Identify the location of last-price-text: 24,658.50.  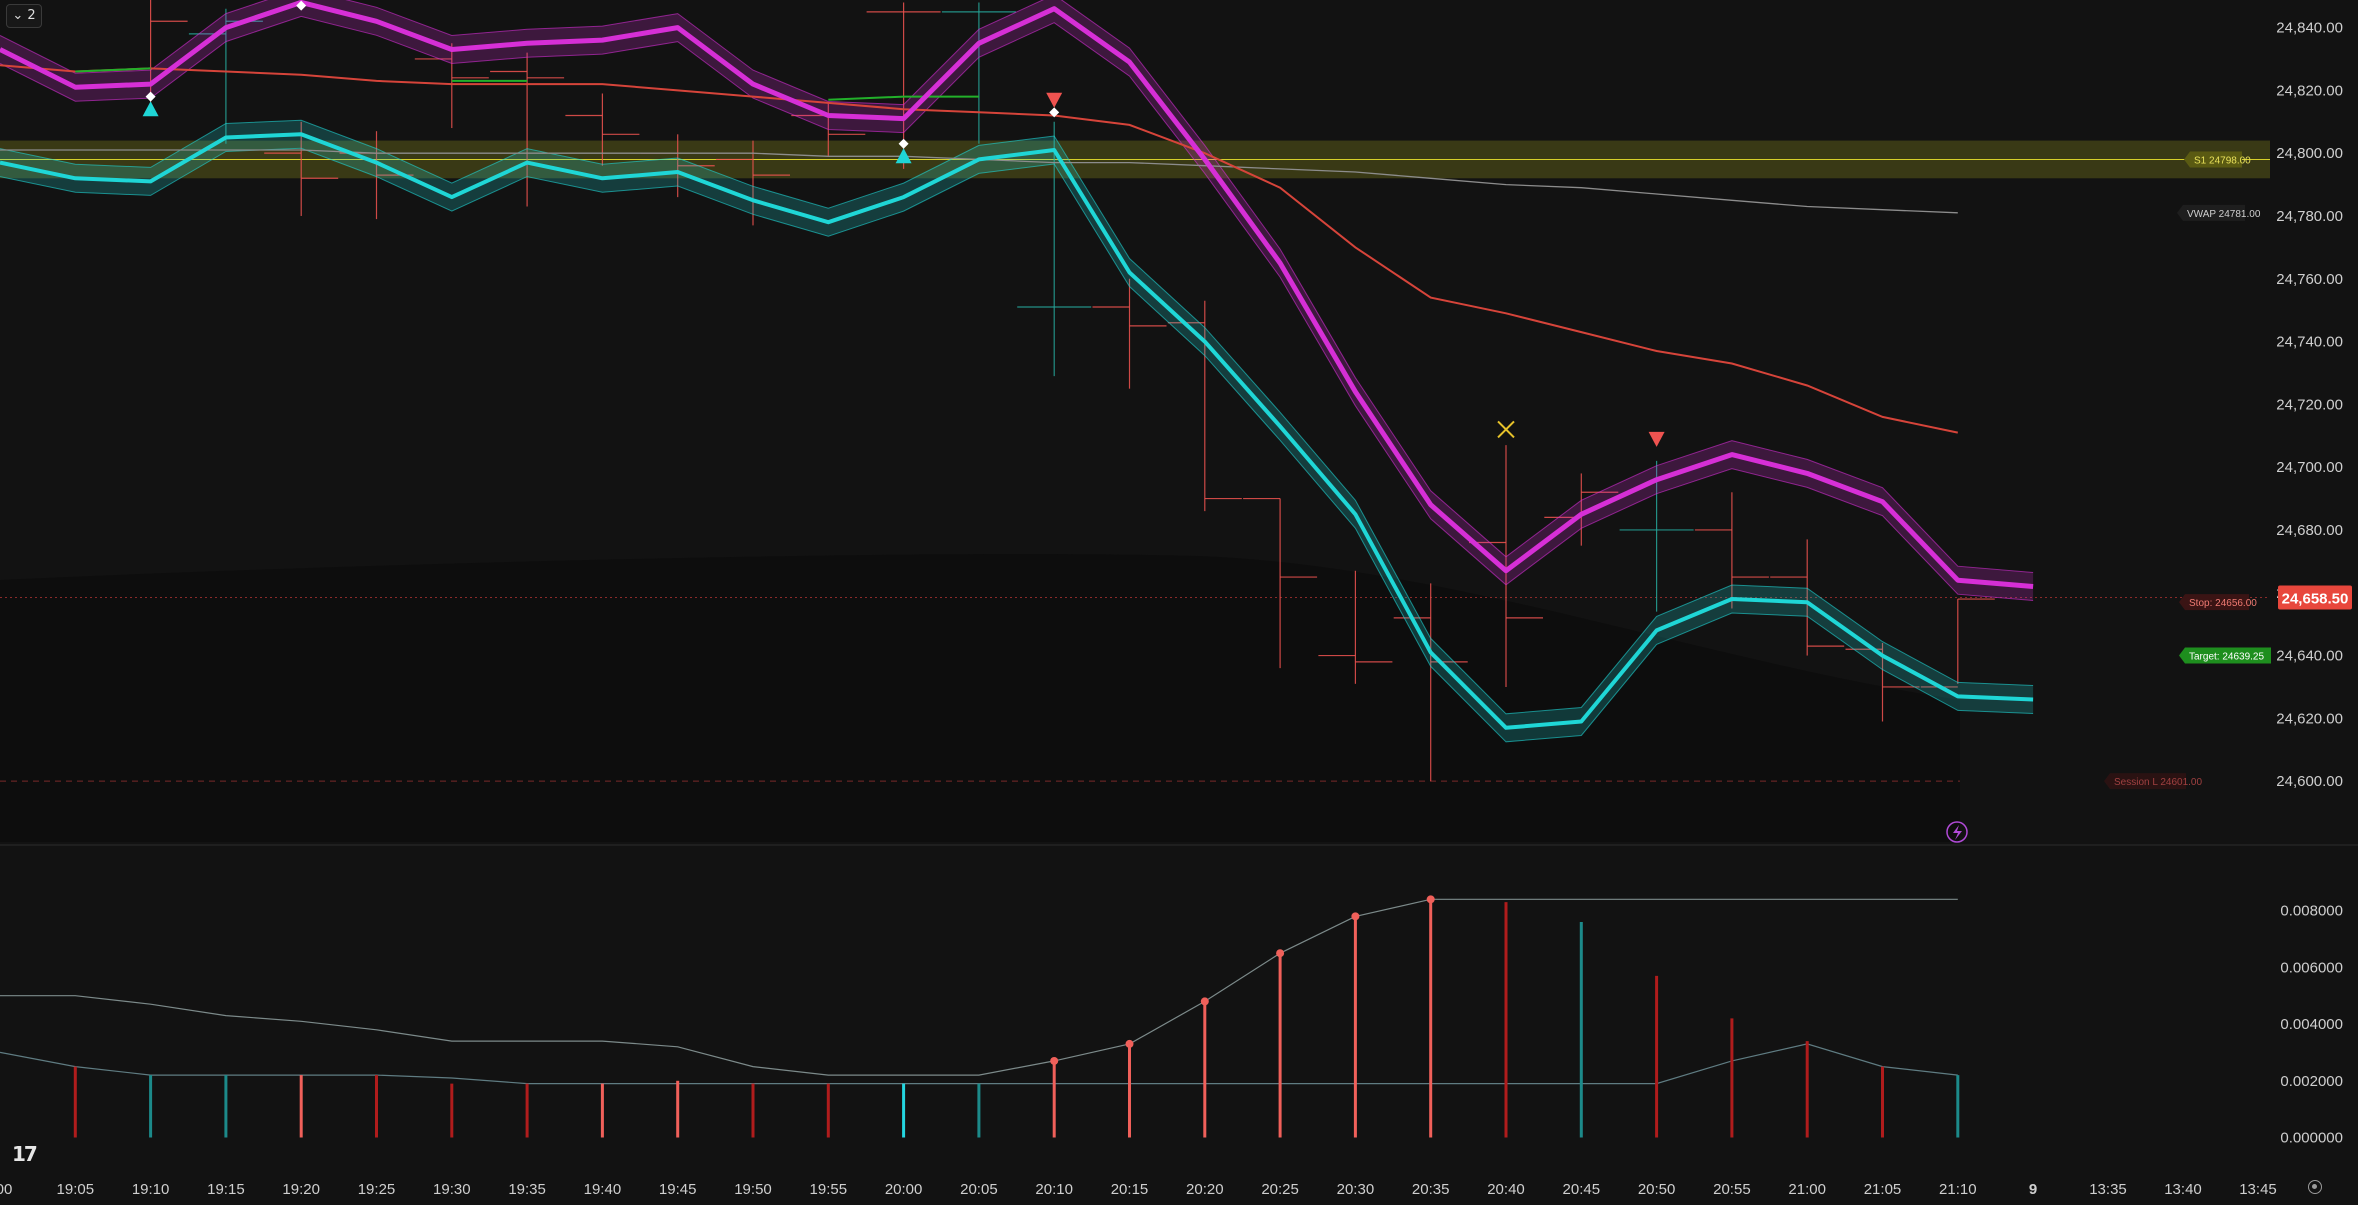
(2315, 598).